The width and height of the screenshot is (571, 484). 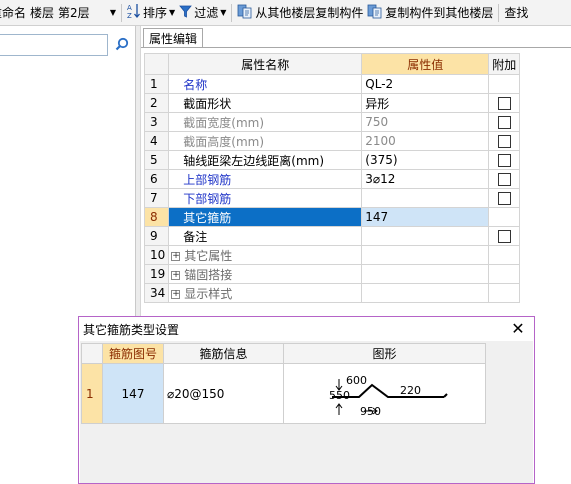 I want to click on stirrup-shape-drawing: 600 550 220 950, so click(x=388, y=396).